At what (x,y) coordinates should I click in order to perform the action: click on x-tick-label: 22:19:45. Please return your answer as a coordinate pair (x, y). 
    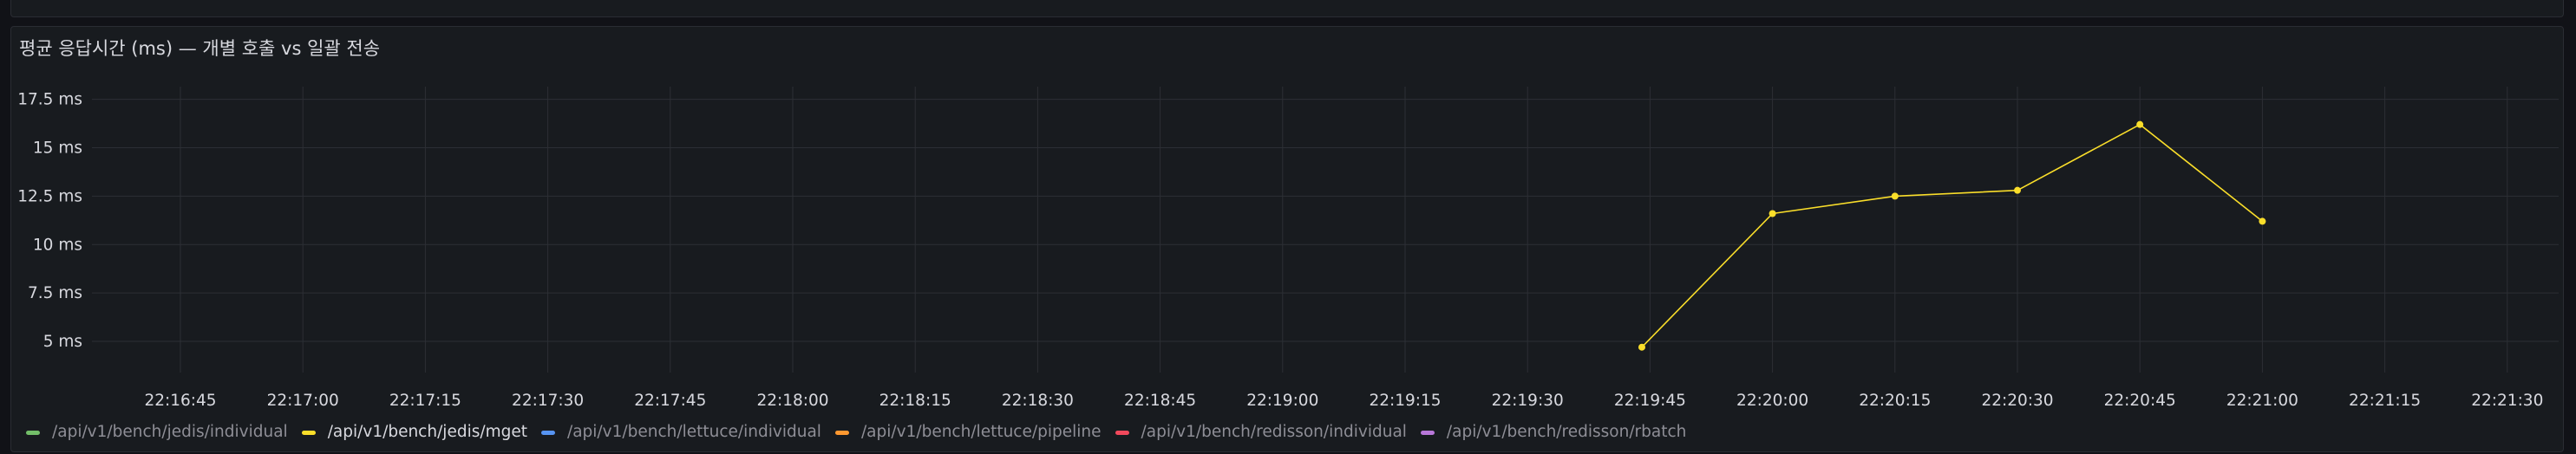
    Looking at the image, I should click on (1650, 401).